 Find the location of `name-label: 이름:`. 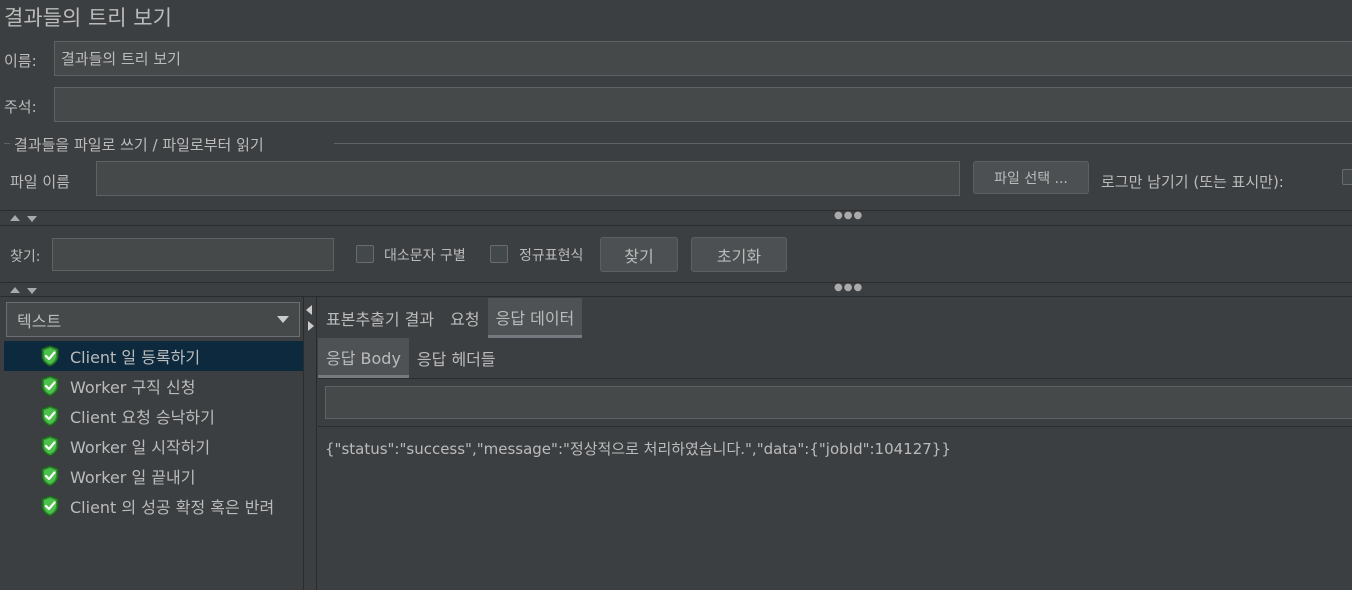

name-label: 이름: is located at coordinates (20, 61).